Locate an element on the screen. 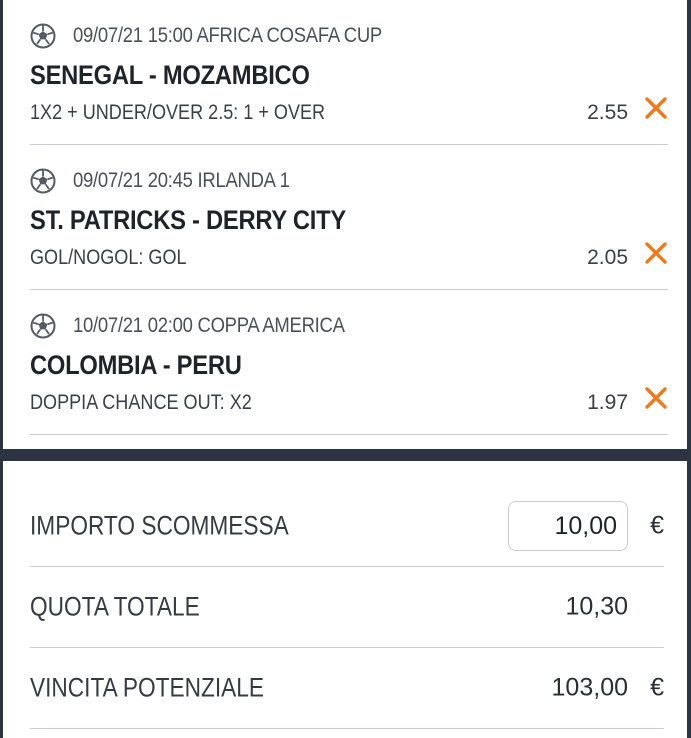 Image resolution: width=691 pixels, height=738 pixels. bet-odd: 2.05 is located at coordinates (607, 257).